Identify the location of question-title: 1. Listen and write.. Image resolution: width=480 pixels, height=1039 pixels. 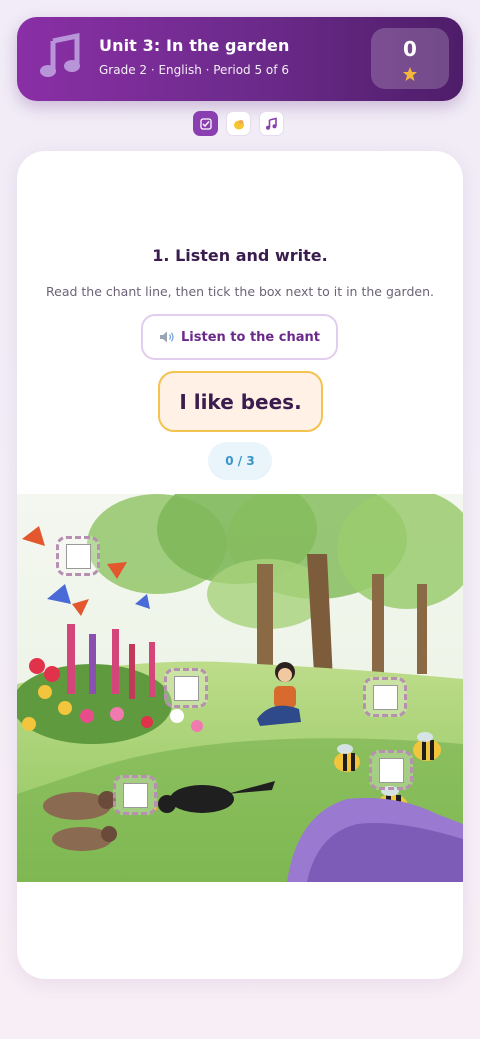
(240, 255).